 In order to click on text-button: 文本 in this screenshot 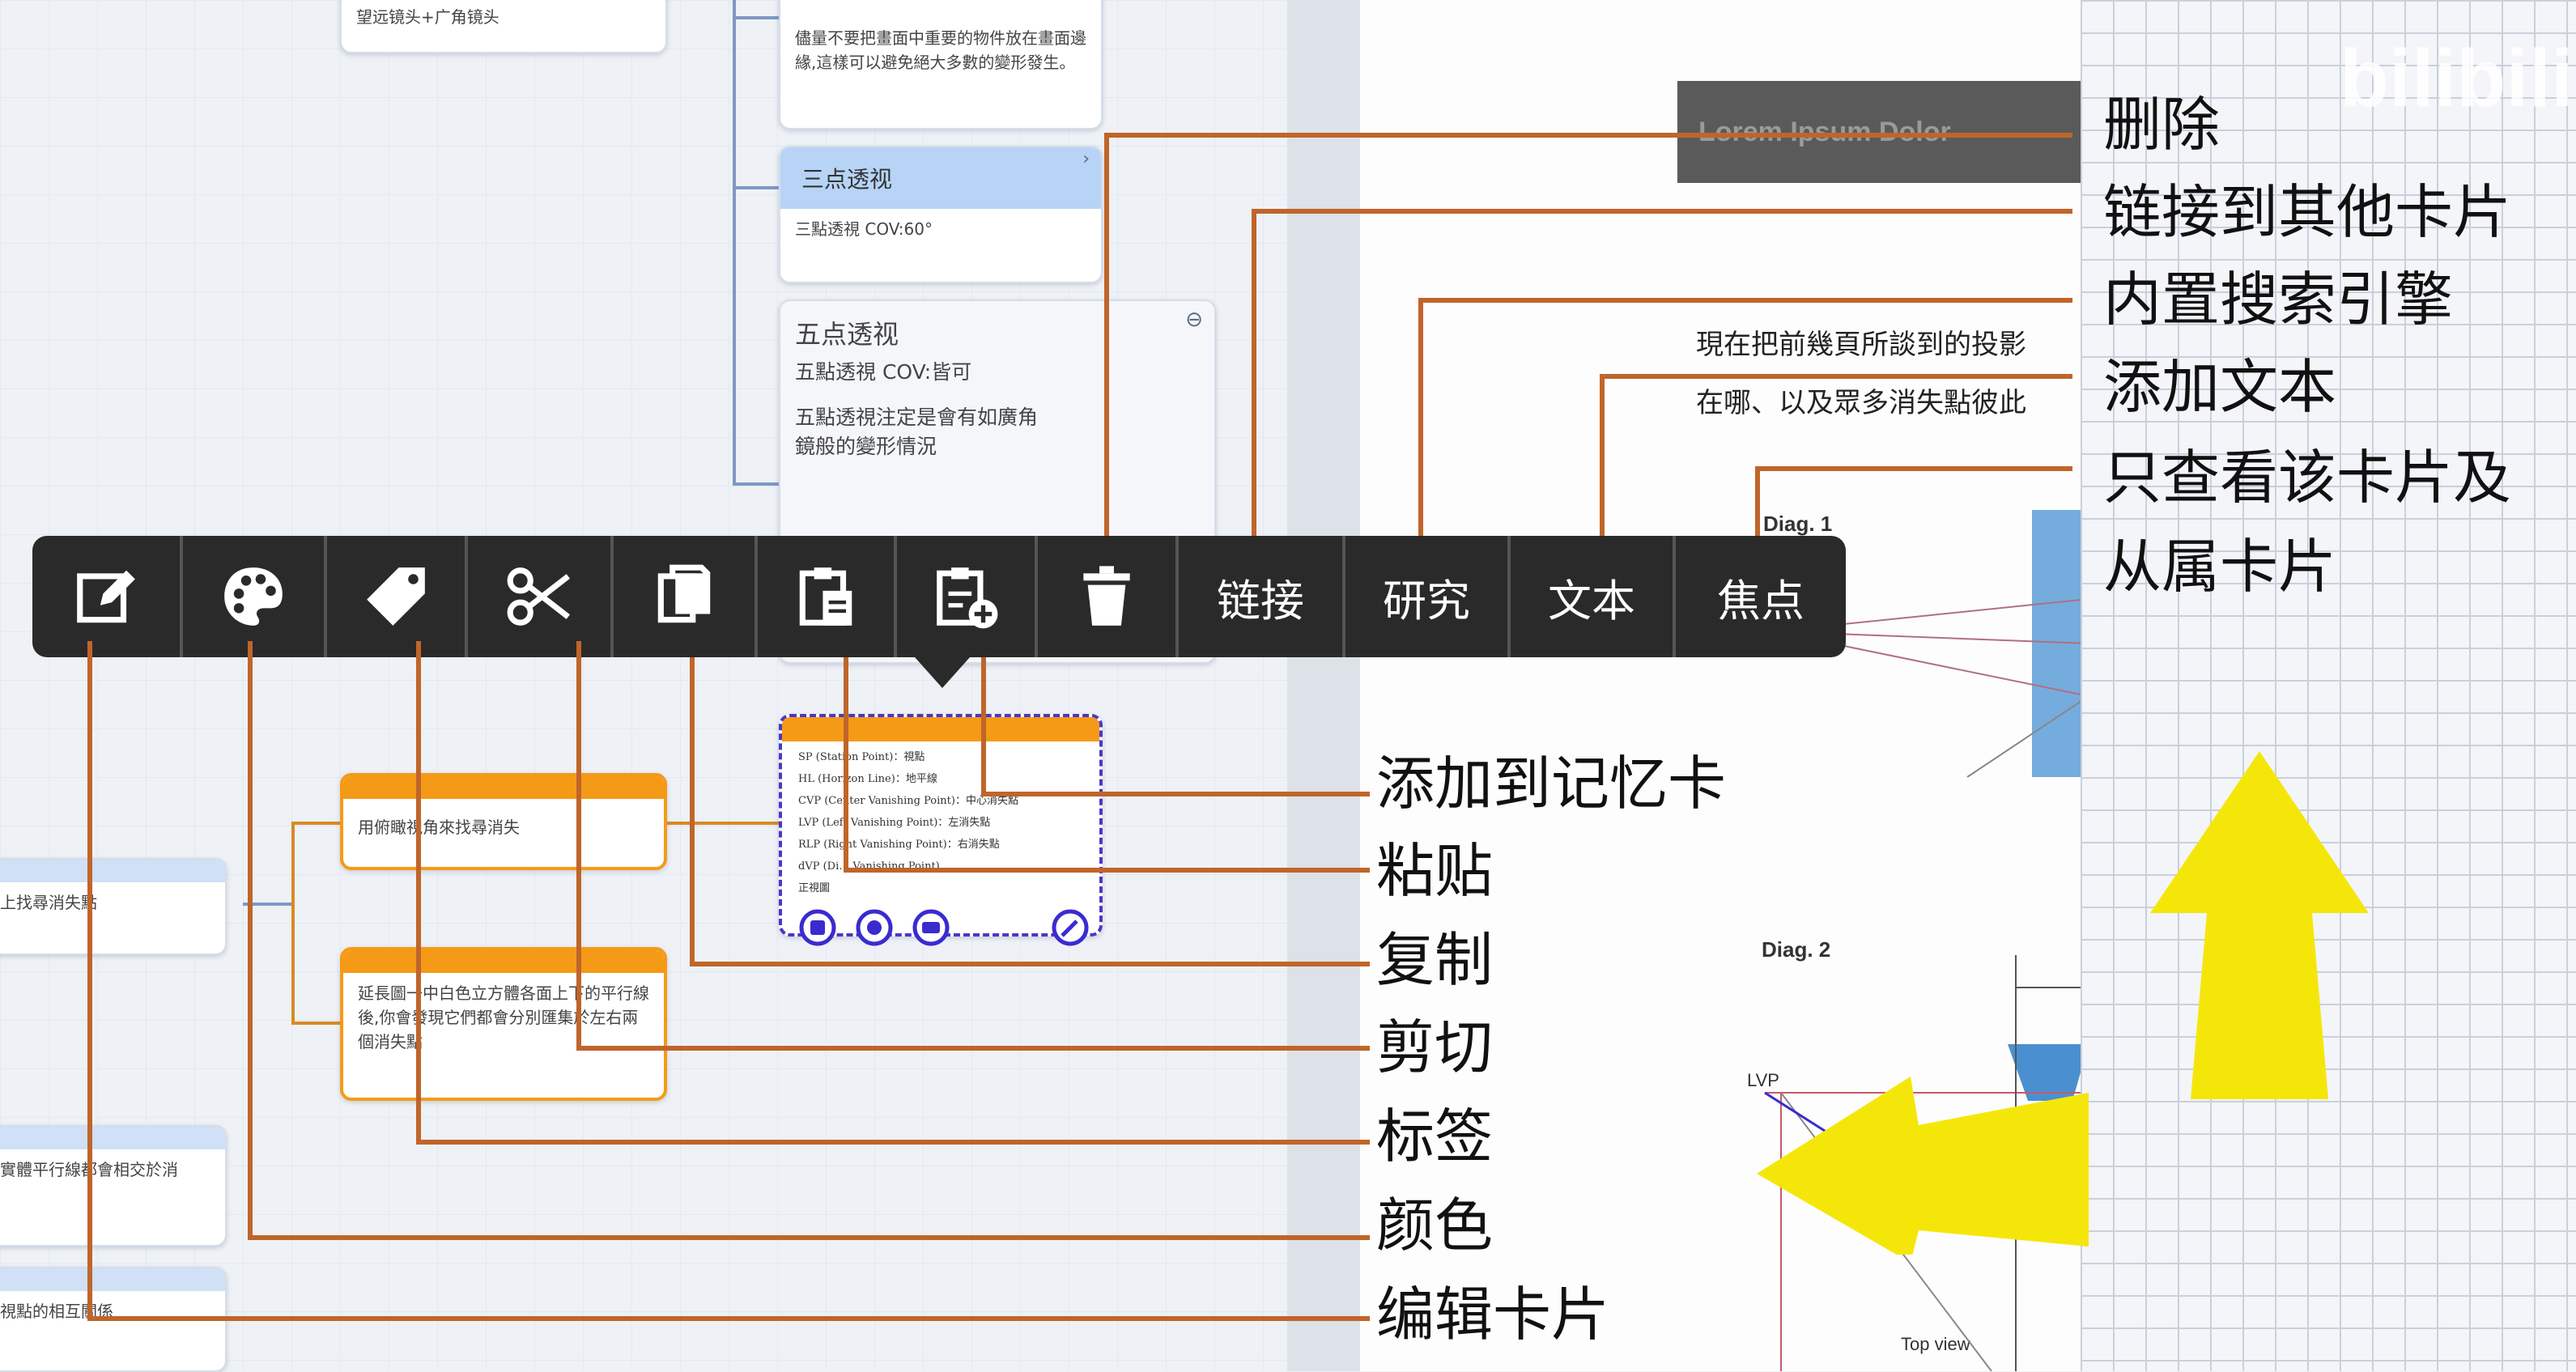, I will do `click(1594, 596)`.